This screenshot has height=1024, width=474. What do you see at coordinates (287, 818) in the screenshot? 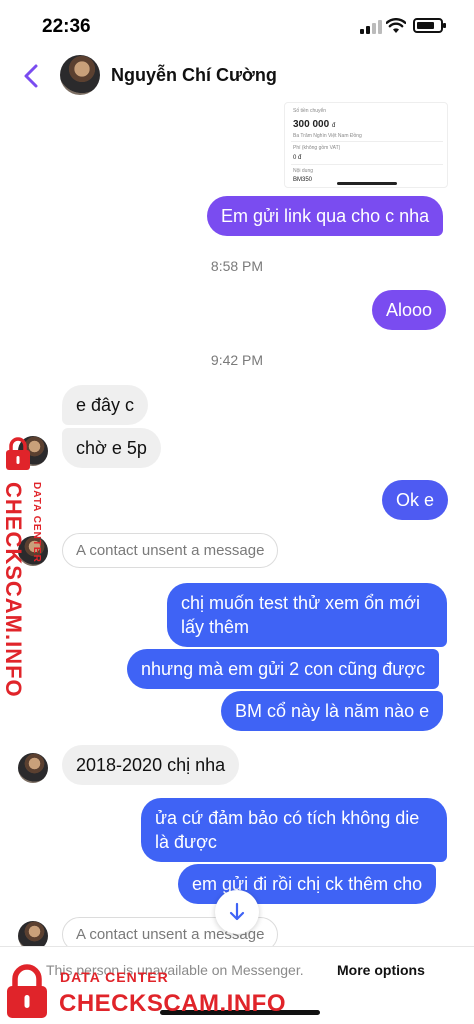
I see `message-line: ửa cứ đảm bảo có tích không die` at bounding box center [287, 818].